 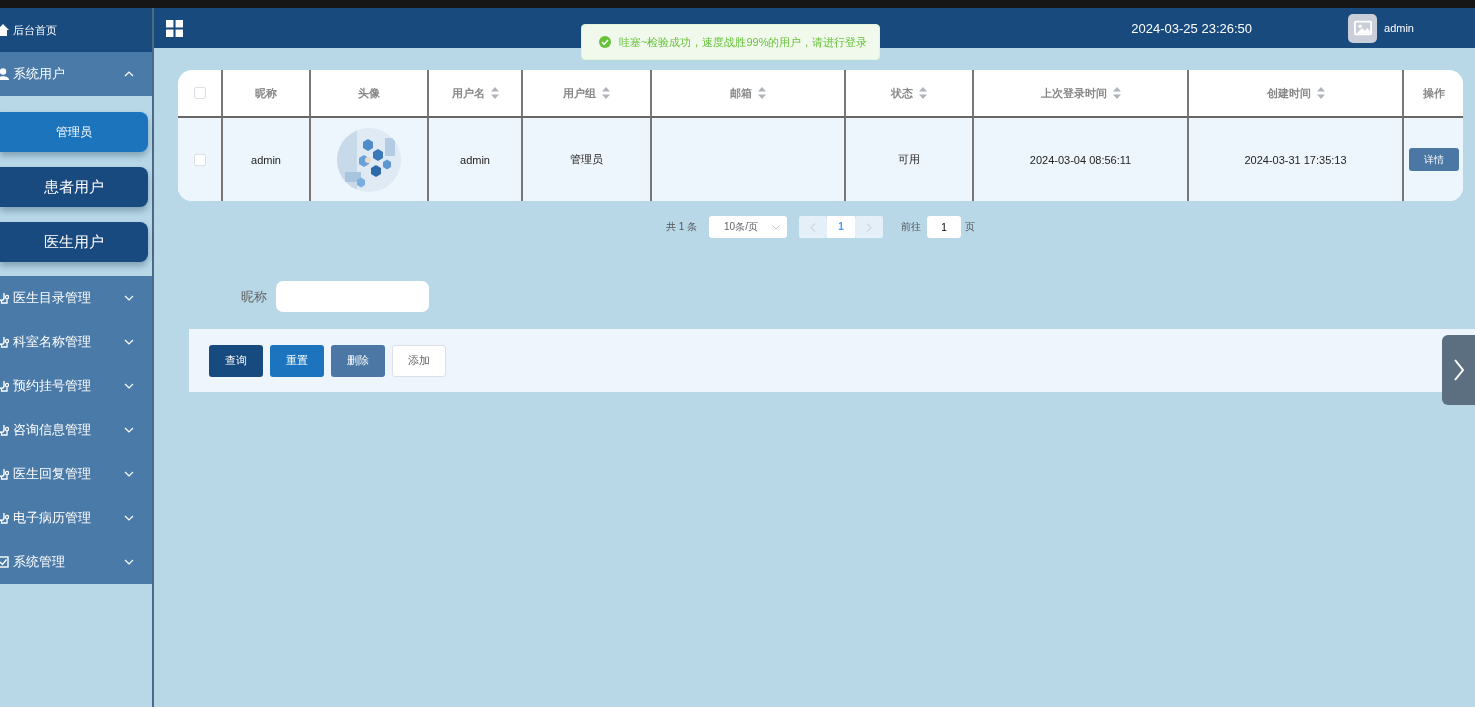 What do you see at coordinates (4, 30) in the screenshot?
I see `home-icon` at bounding box center [4, 30].